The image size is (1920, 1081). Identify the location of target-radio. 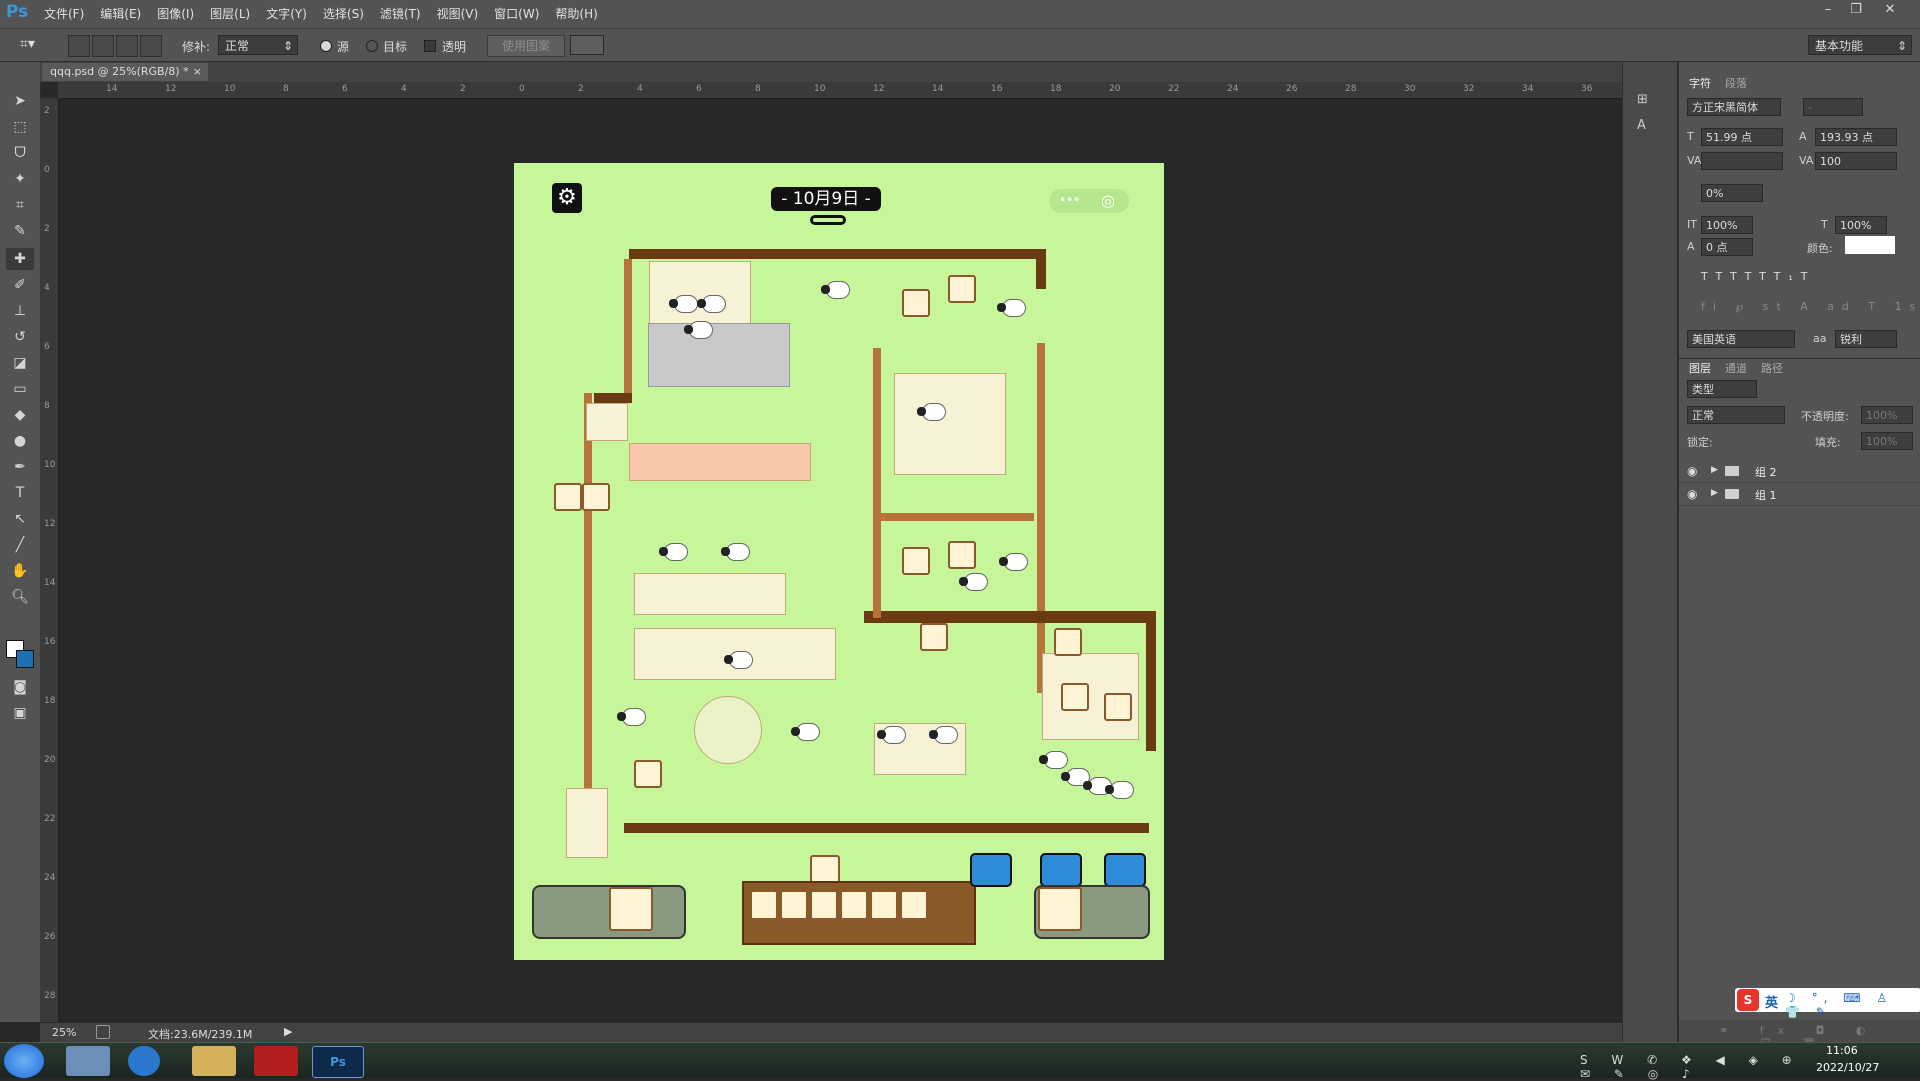
(372, 46).